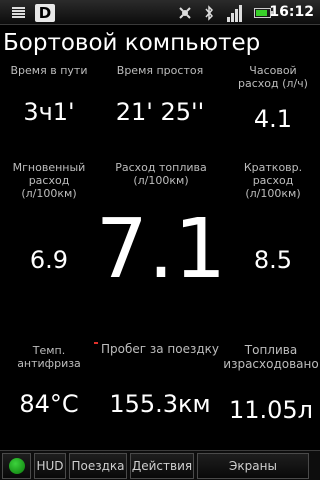 Image resolution: width=320 pixels, height=480 pixels. What do you see at coordinates (273, 180) in the screenshot?
I see `short-consumption-label: Кратковр. расход (л/100км)` at bounding box center [273, 180].